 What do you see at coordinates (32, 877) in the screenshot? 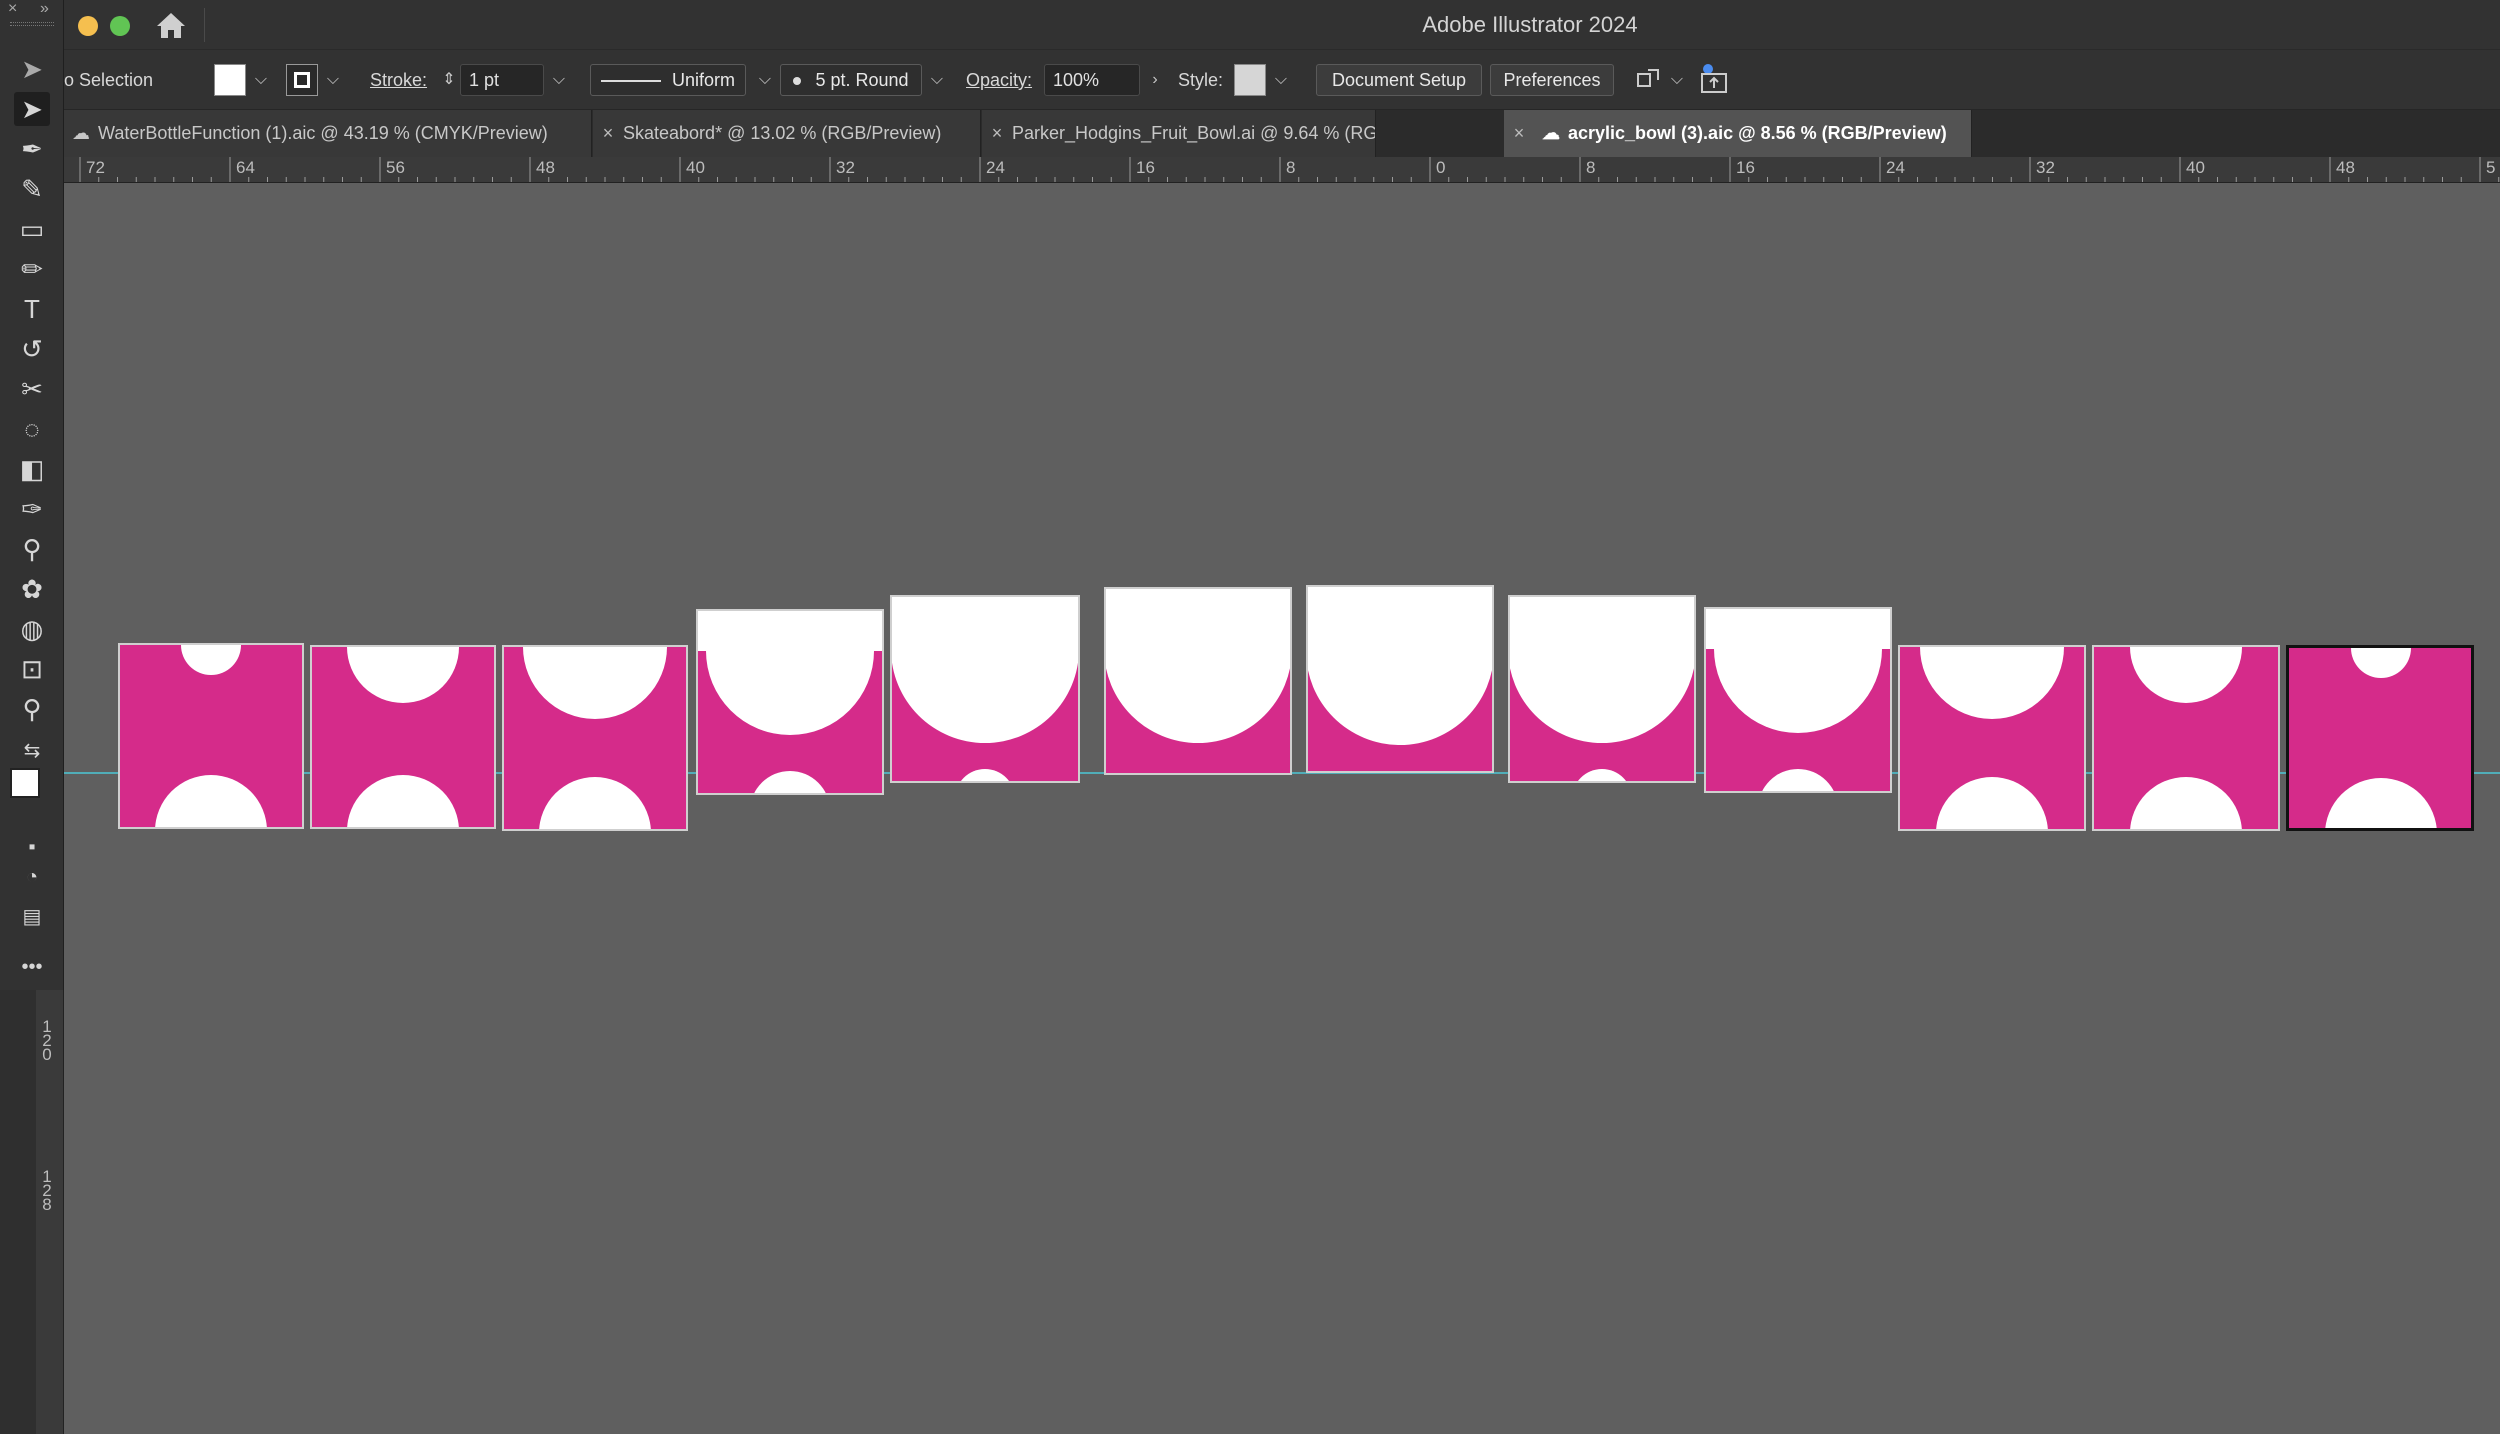
I see `draw-mode-icon: ◔` at bounding box center [32, 877].